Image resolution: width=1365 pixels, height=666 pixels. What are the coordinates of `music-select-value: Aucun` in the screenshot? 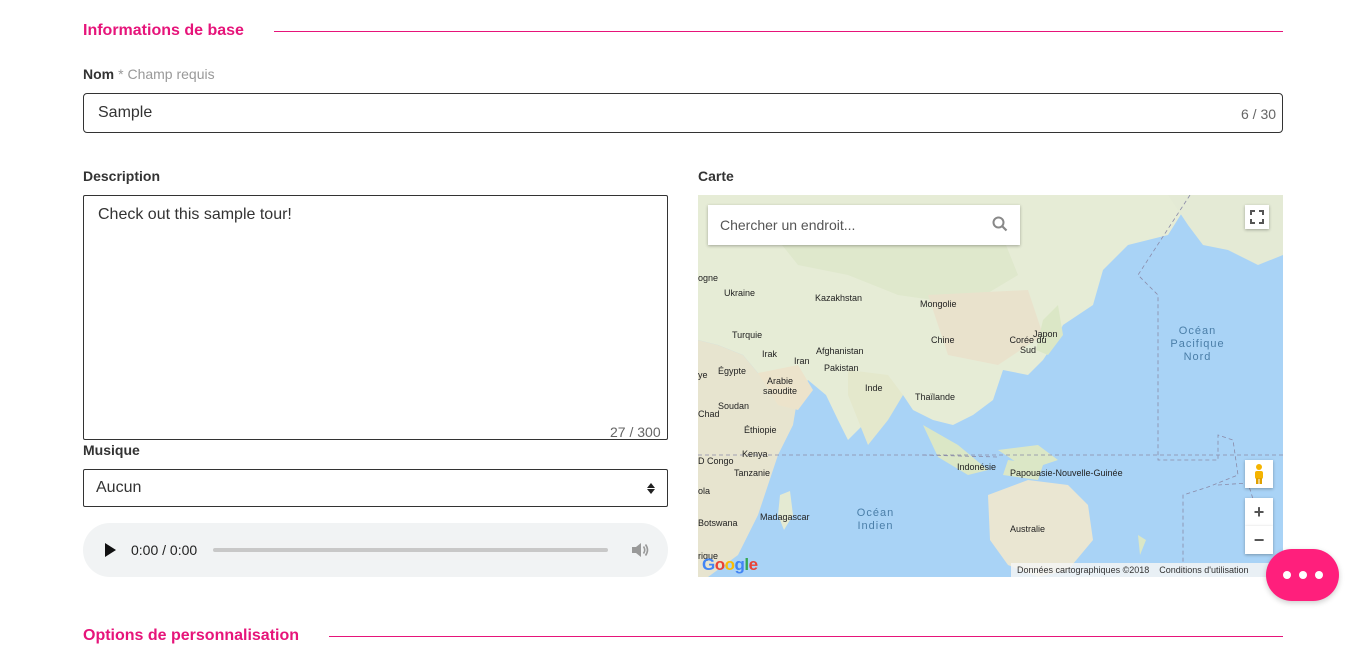 It's located at (119, 487).